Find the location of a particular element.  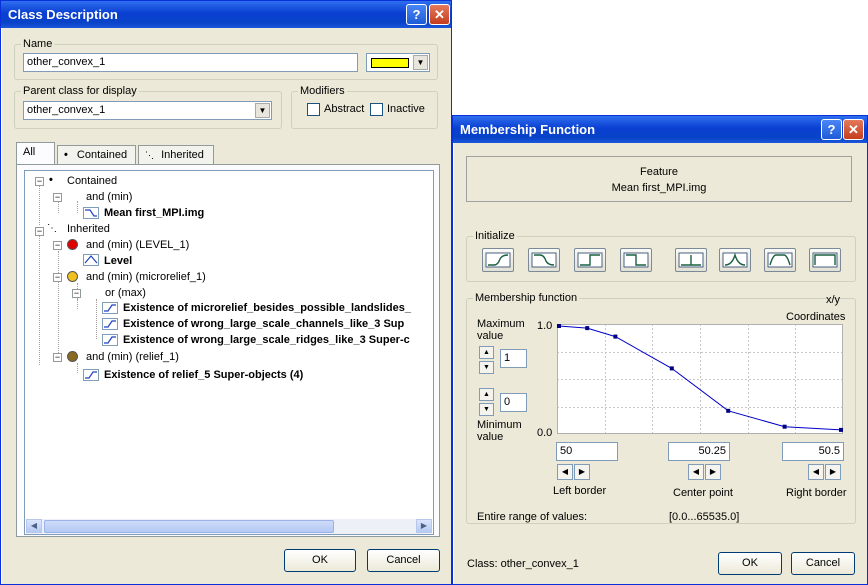

scroll-right-icon: ▶ is located at coordinates (424, 526).